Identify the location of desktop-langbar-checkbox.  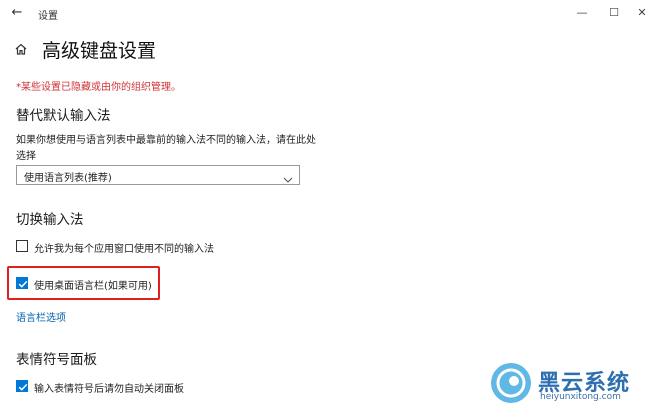
(22, 283).